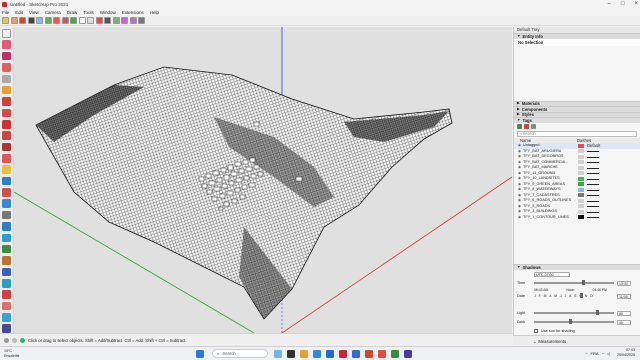 Image resolution: width=640 pixels, height=360 pixels. I want to click on volume-icon: ◁, so click(608, 353).